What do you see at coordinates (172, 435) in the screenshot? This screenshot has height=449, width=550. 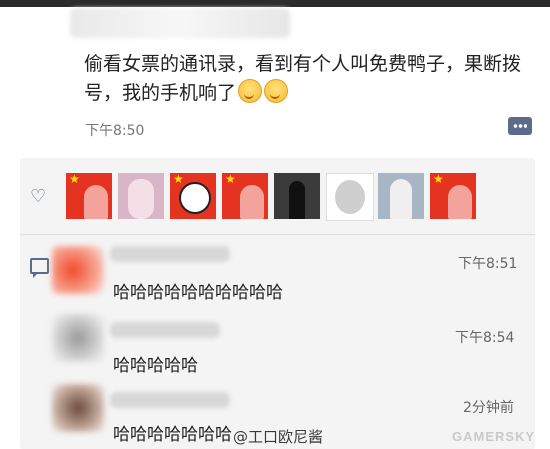 I see `comment-text: 哈哈哈哈哈哈哈` at bounding box center [172, 435].